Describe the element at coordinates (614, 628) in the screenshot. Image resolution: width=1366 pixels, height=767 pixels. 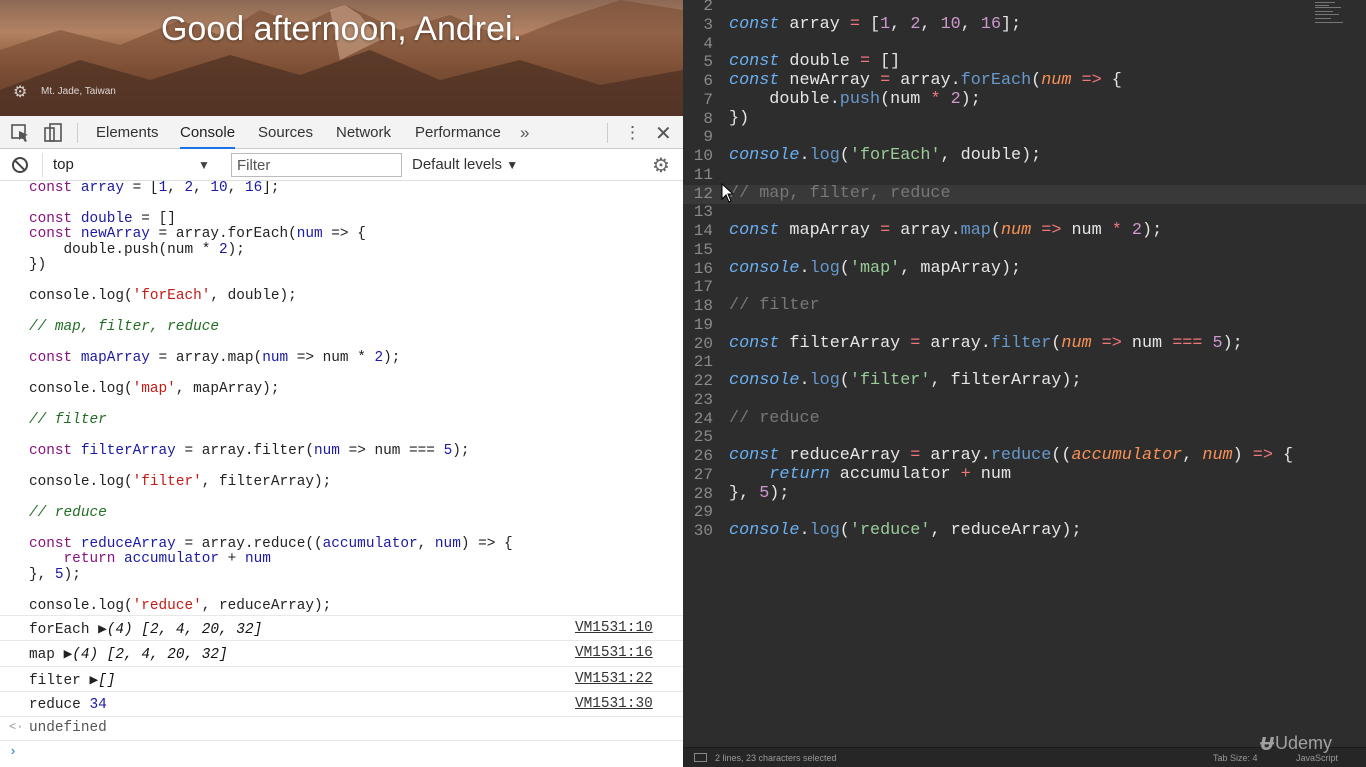
I see `source-link: VM1531:10` at that location.